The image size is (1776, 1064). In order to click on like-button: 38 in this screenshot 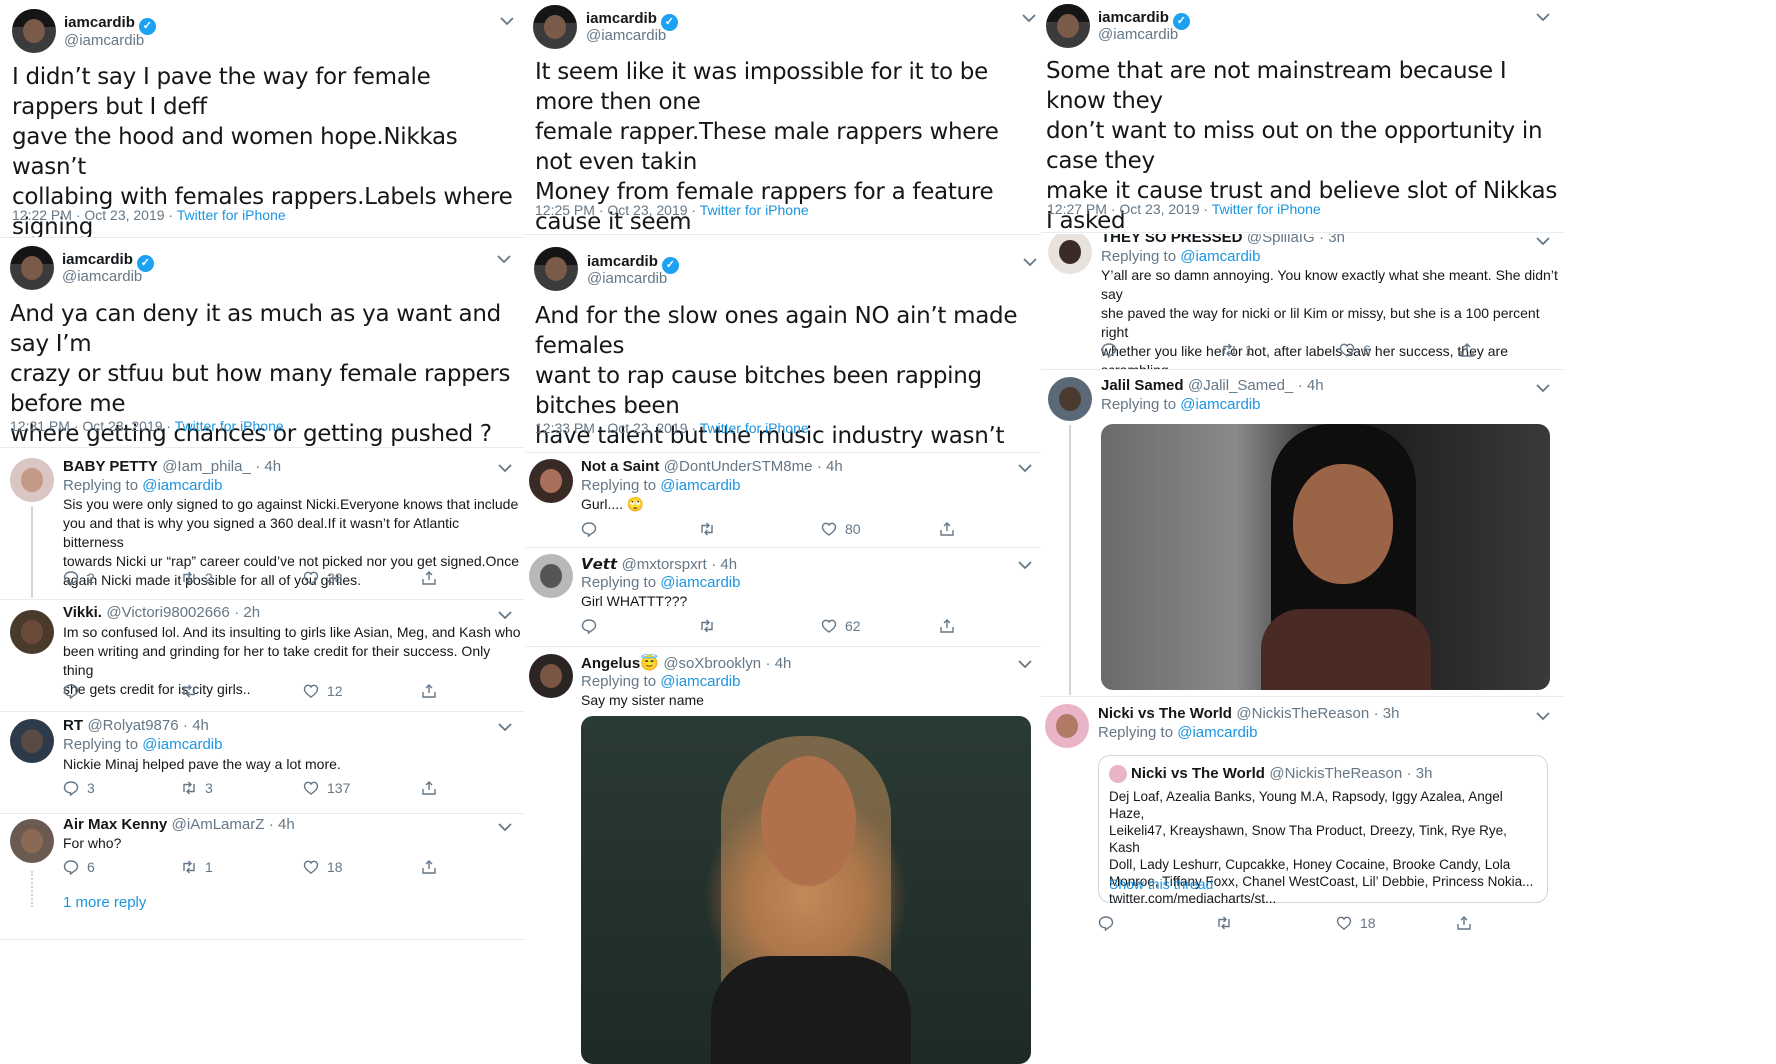, I will do `click(323, 578)`.